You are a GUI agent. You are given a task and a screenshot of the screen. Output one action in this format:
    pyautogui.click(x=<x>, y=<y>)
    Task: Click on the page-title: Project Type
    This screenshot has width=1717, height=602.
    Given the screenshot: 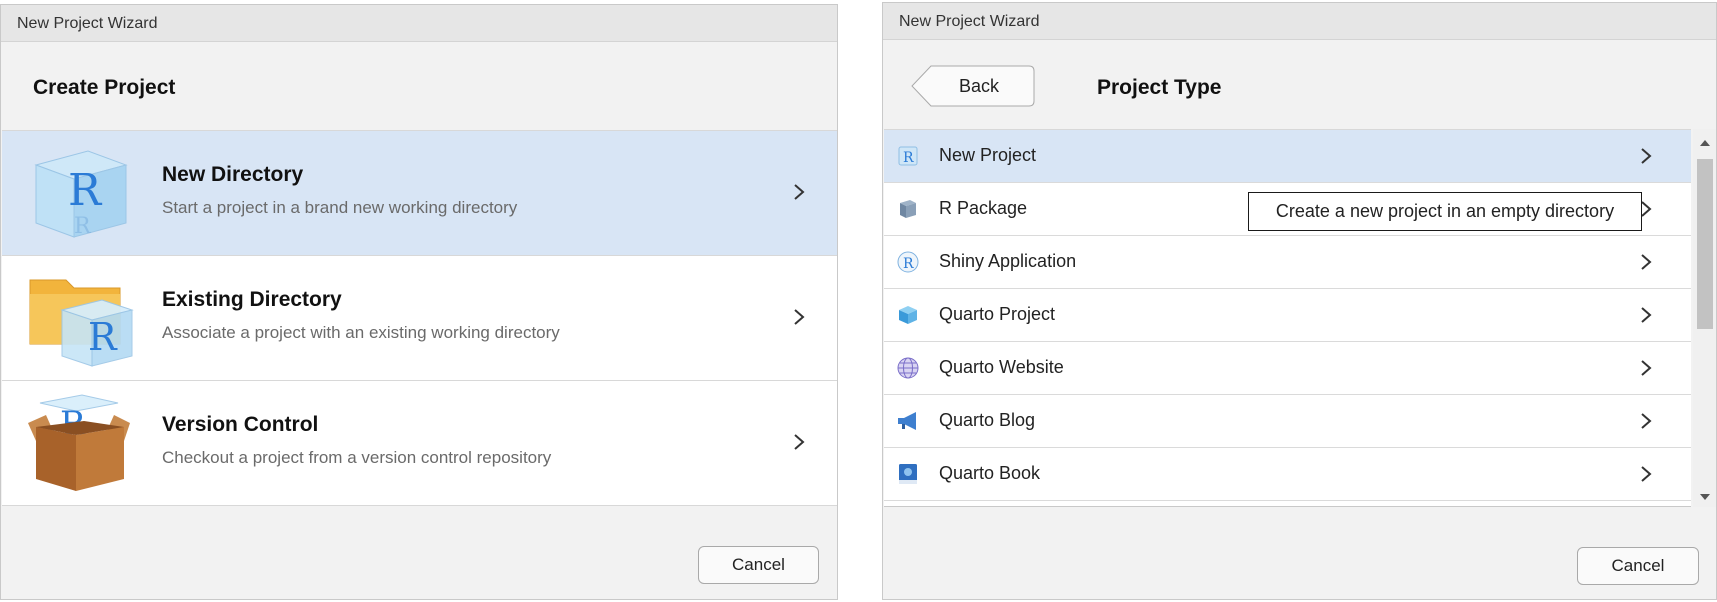 What is the action you would take?
    pyautogui.click(x=1159, y=87)
    